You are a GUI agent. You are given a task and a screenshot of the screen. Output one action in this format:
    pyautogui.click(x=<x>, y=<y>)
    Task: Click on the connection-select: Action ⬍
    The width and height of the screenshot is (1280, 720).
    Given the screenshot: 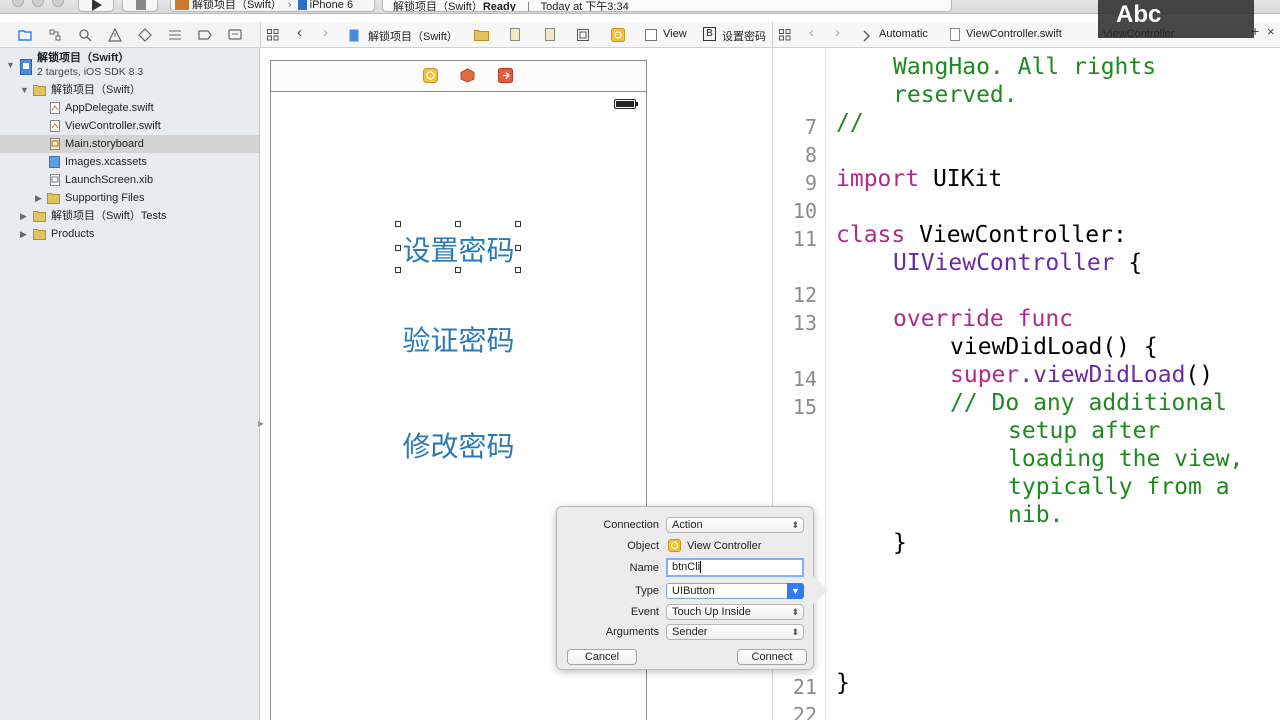 What is the action you would take?
    pyautogui.click(x=735, y=525)
    